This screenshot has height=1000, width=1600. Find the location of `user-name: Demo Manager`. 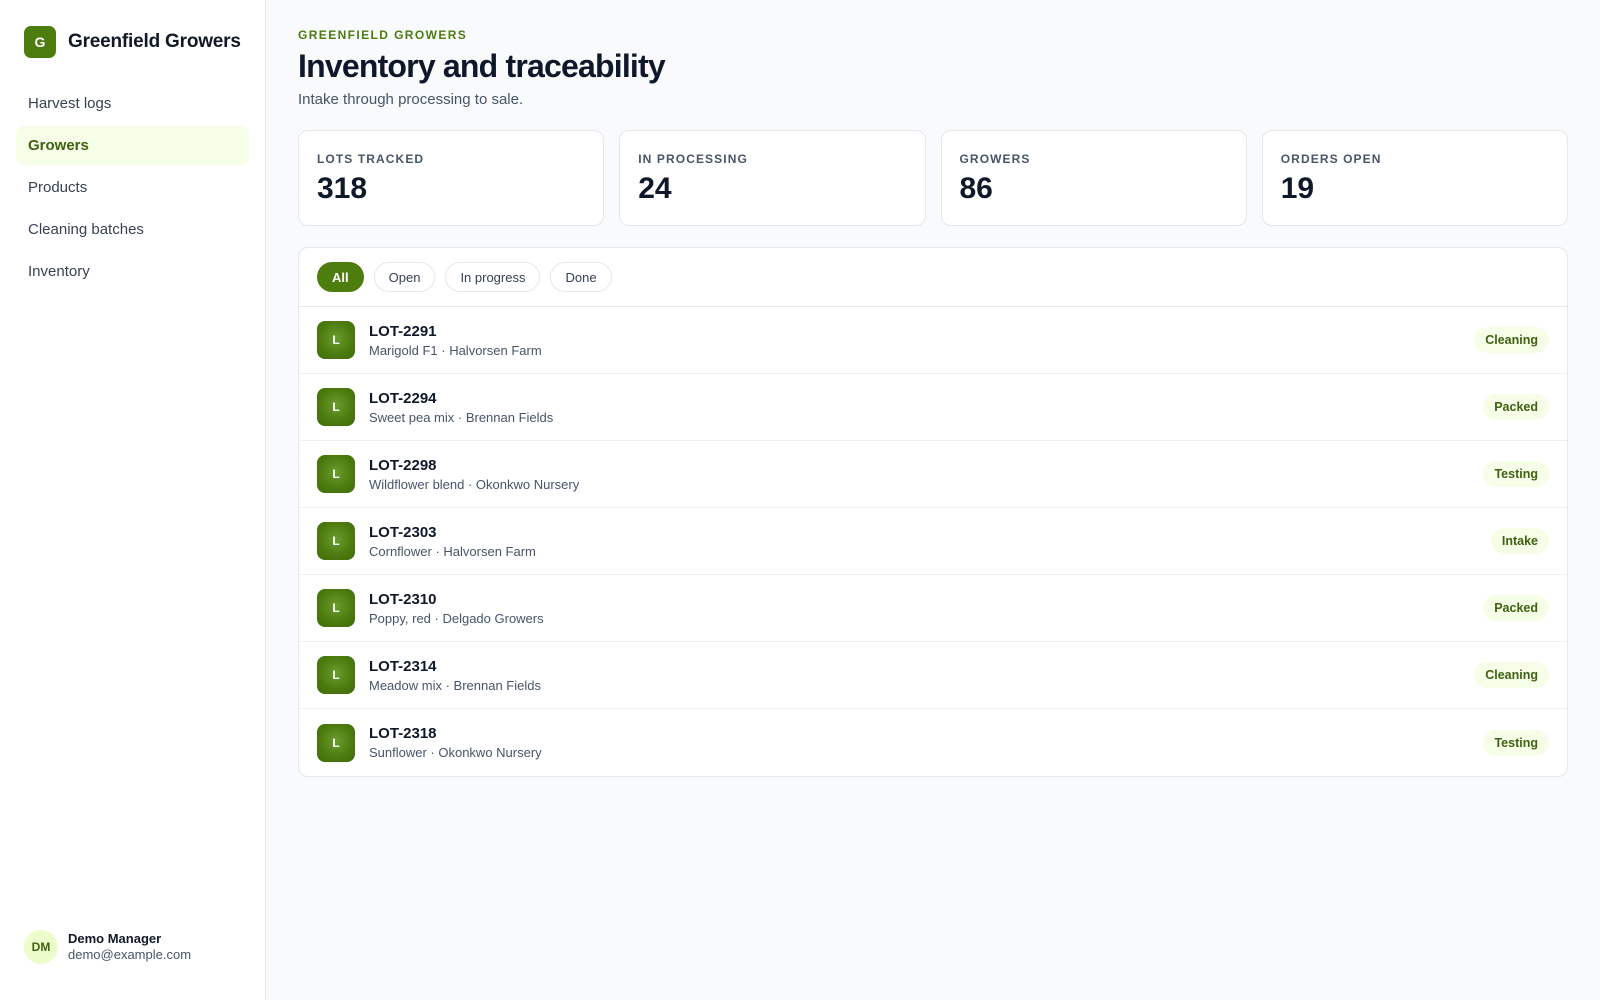

user-name: Demo Manager is located at coordinates (115, 938).